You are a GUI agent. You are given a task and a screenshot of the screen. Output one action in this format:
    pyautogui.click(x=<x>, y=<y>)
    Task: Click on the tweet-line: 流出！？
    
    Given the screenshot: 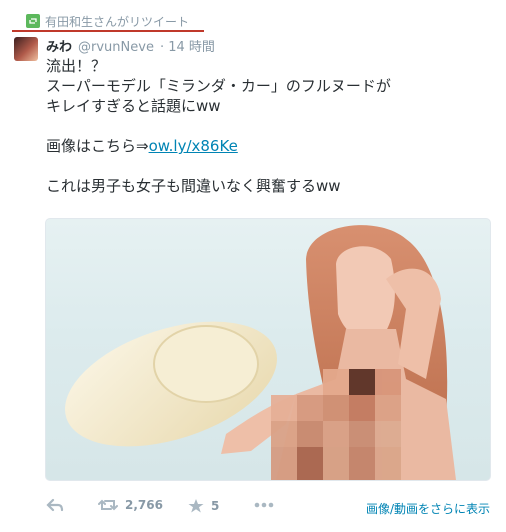 What is the action you would take?
    pyautogui.click(x=76, y=66)
    